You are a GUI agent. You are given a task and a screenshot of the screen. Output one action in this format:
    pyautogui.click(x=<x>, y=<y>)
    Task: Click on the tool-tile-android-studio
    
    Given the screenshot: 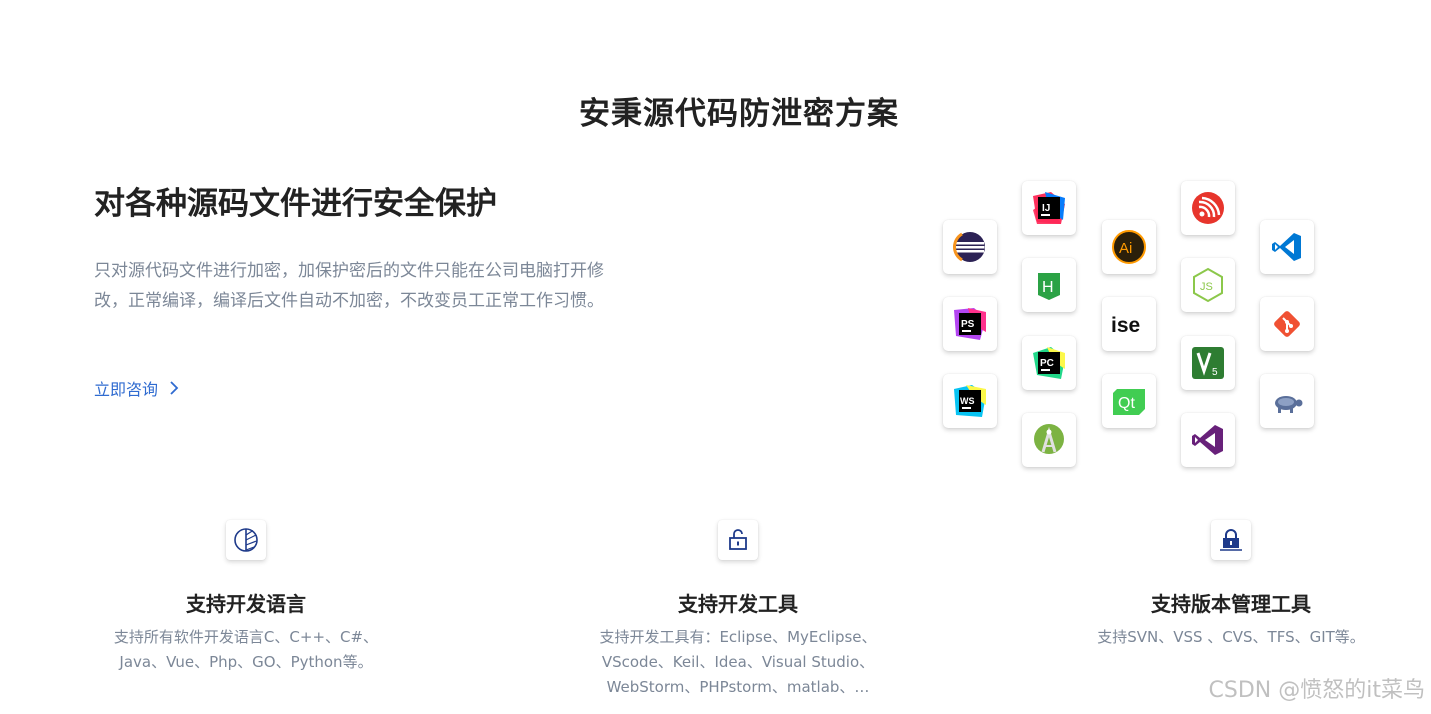 What is the action you would take?
    pyautogui.click(x=1049, y=440)
    